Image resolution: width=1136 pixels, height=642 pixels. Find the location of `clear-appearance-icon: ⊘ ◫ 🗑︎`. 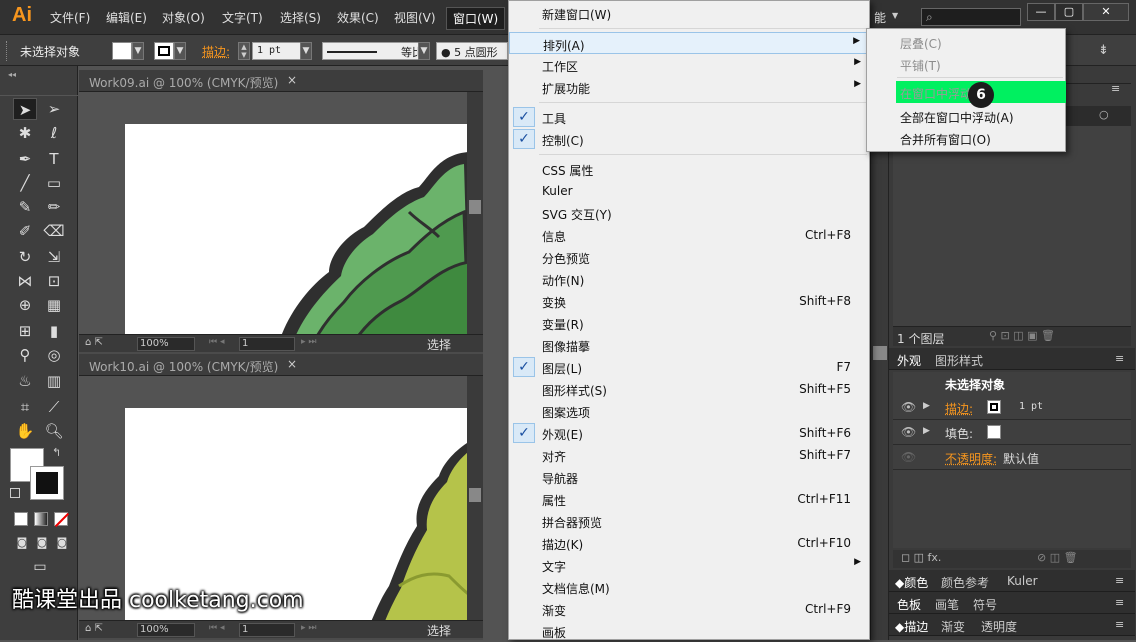

clear-appearance-icon: ⊘ ◫ 🗑︎ is located at coordinates (1057, 557).